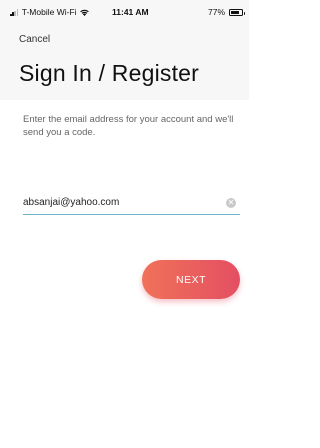 The height and width of the screenshot is (448, 320). I want to click on battery-fill, so click(235, 12).